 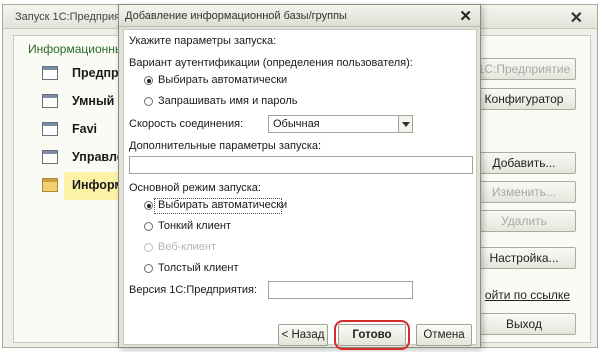 What do you see at coordinates (85, 129) in the screenshot?
I see `infobase-item-label: Favi` at bounding box center [85, 129].